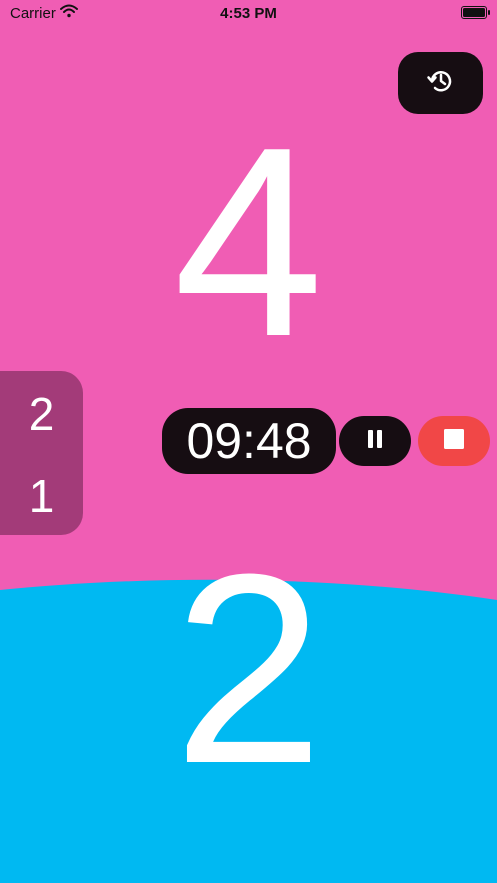  What do you see at coordinates (41, 414) in the screenshot?
I see `top-team-sets: 2` at bounding box center [41, 414].